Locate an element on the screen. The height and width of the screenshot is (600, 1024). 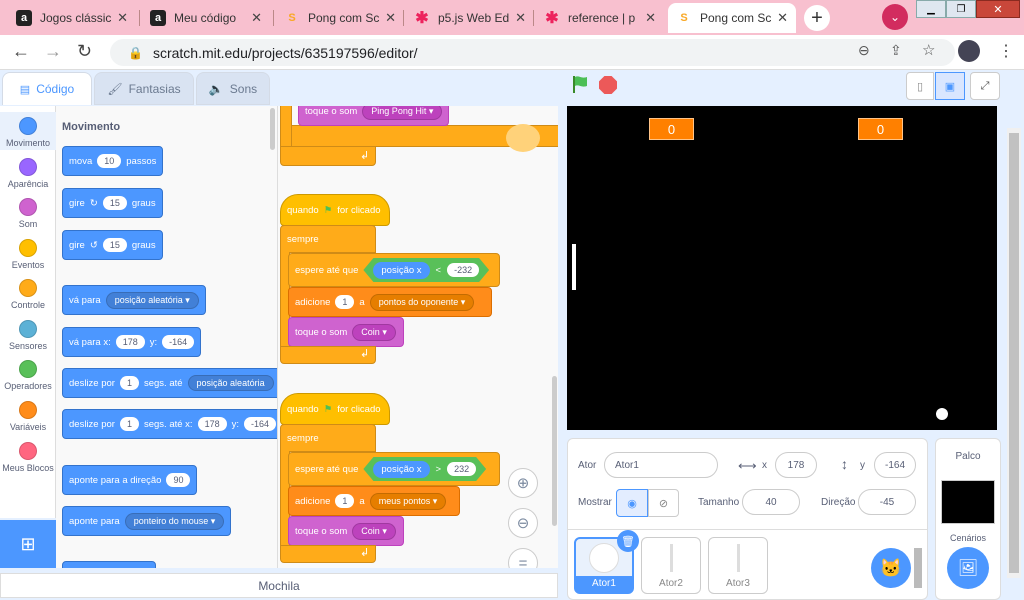
window-close-icon: ✕ is located at coordinates (998, 9).